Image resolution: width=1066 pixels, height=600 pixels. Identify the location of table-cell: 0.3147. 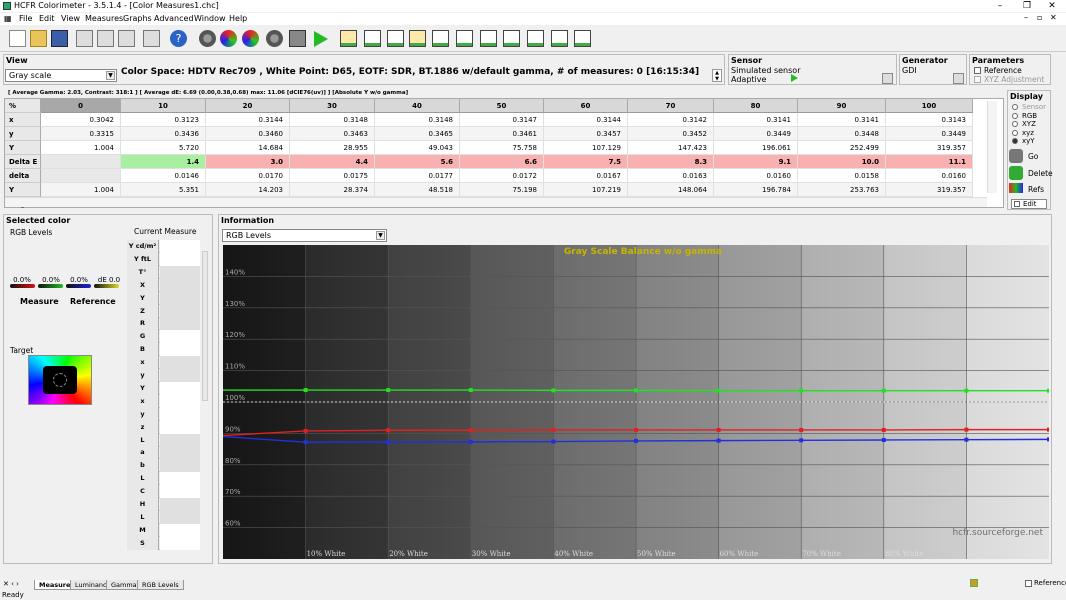
(502, 120).